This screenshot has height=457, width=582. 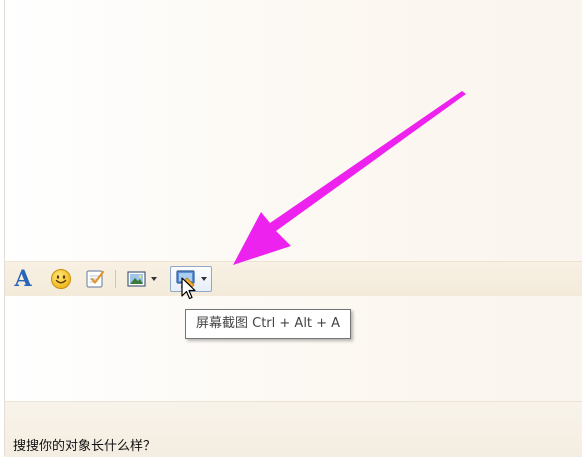 I want to click on font-button: A, so click(x=23, y=279).